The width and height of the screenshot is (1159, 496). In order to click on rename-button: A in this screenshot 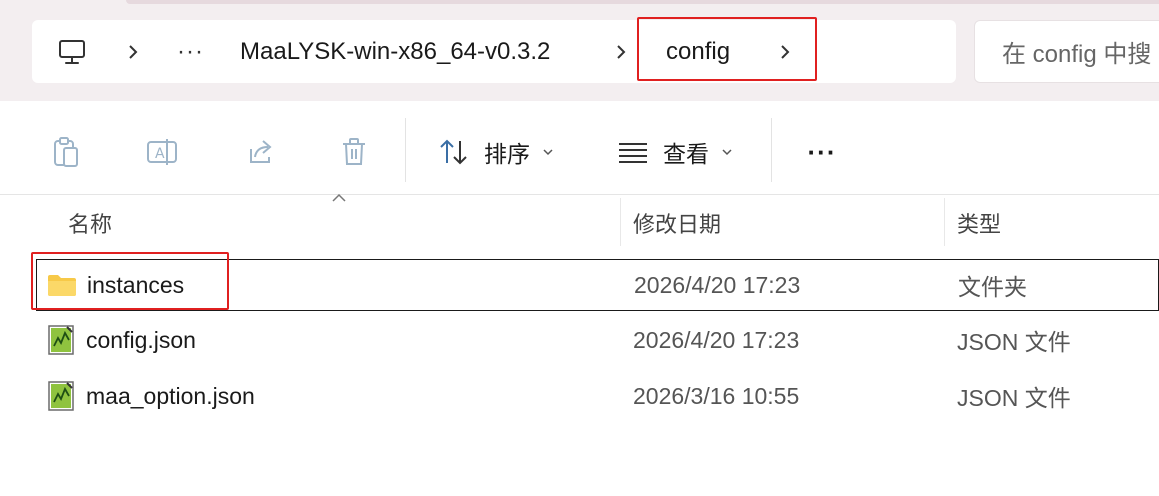, I will do `click(162, 152)`.